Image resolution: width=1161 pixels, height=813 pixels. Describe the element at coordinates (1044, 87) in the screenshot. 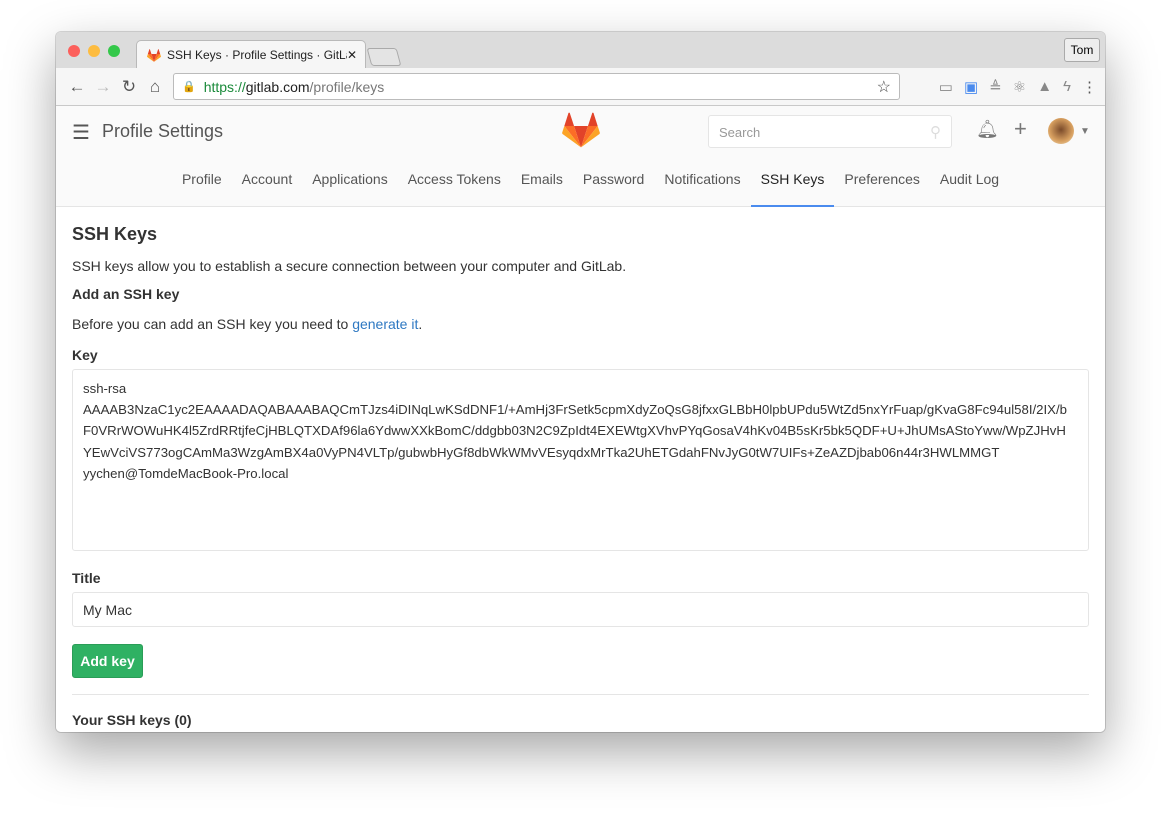

I see `drive-icon: ▲` at that location.